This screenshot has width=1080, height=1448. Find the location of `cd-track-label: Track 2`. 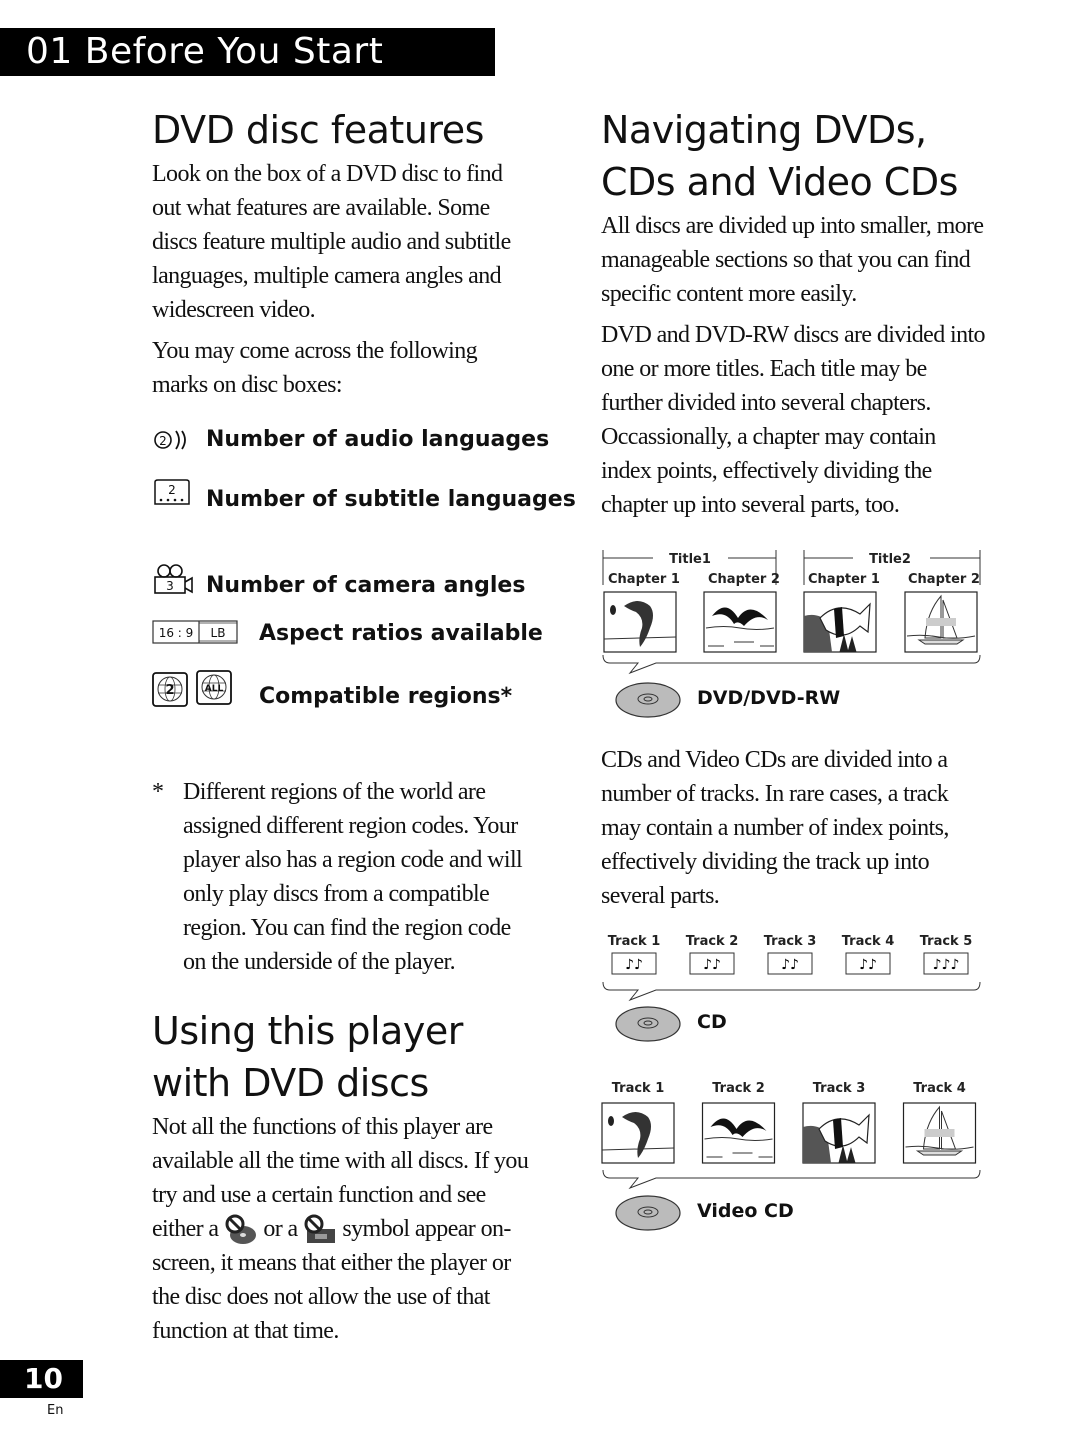

cd-track-label: Track 2 is located at coordinates (712, 941).